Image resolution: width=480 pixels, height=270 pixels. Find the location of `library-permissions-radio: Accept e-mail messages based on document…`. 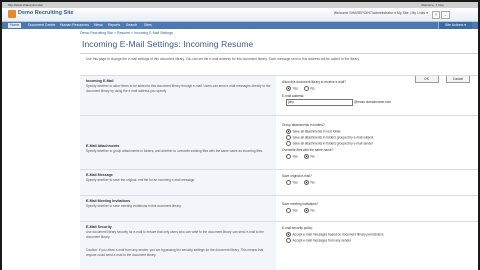

library-permissions-radio: Accept e-mail messages based on document… is located at coordinates (335, 234).